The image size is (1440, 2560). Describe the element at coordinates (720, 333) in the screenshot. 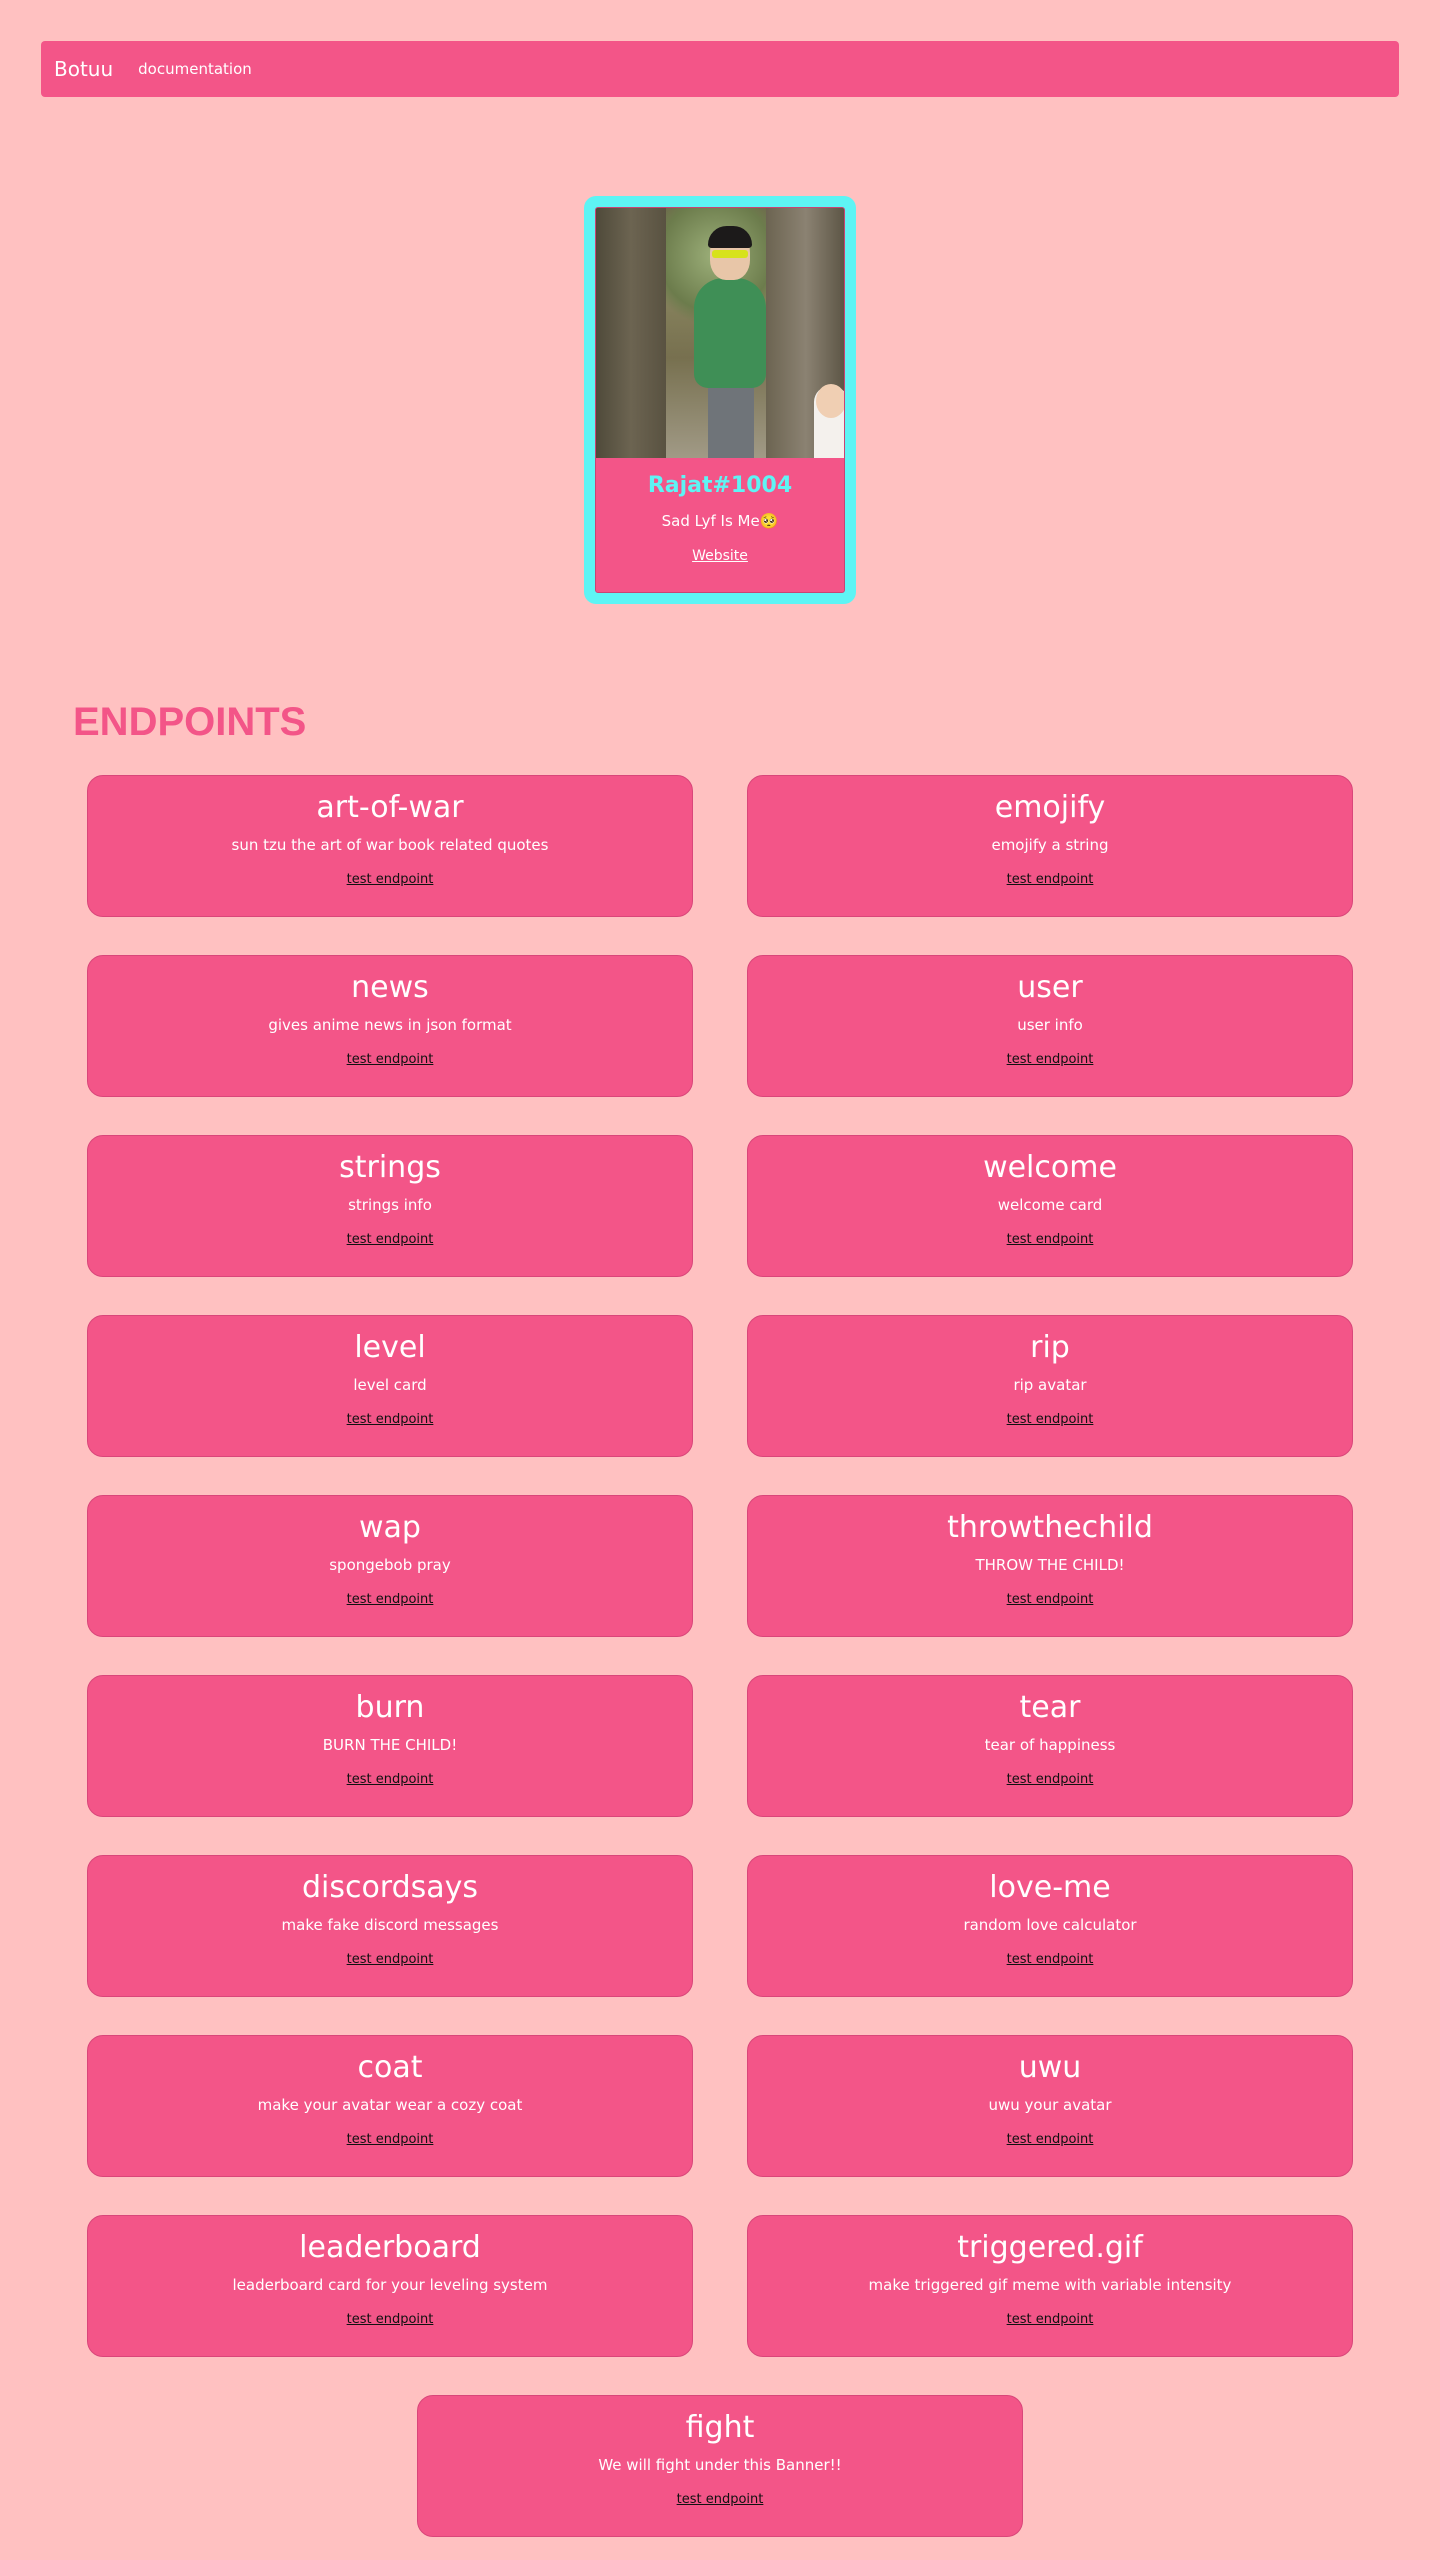

I see `profile-avatar-image` at that location.